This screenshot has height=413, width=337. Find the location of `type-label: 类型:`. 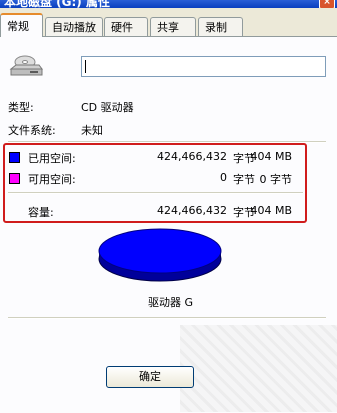

type-label: 类型: is located at coordinates (21, 107).